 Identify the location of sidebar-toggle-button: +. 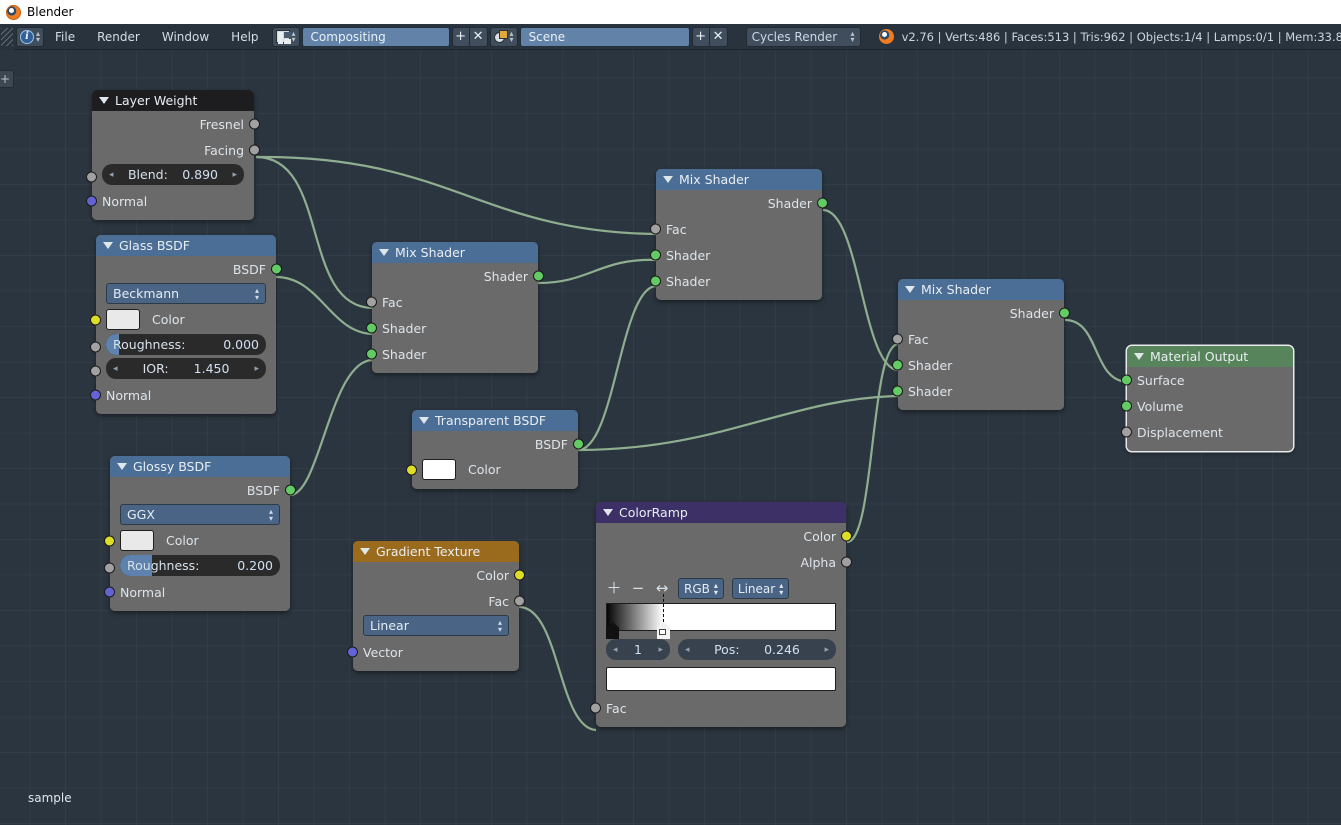
(7, 79).